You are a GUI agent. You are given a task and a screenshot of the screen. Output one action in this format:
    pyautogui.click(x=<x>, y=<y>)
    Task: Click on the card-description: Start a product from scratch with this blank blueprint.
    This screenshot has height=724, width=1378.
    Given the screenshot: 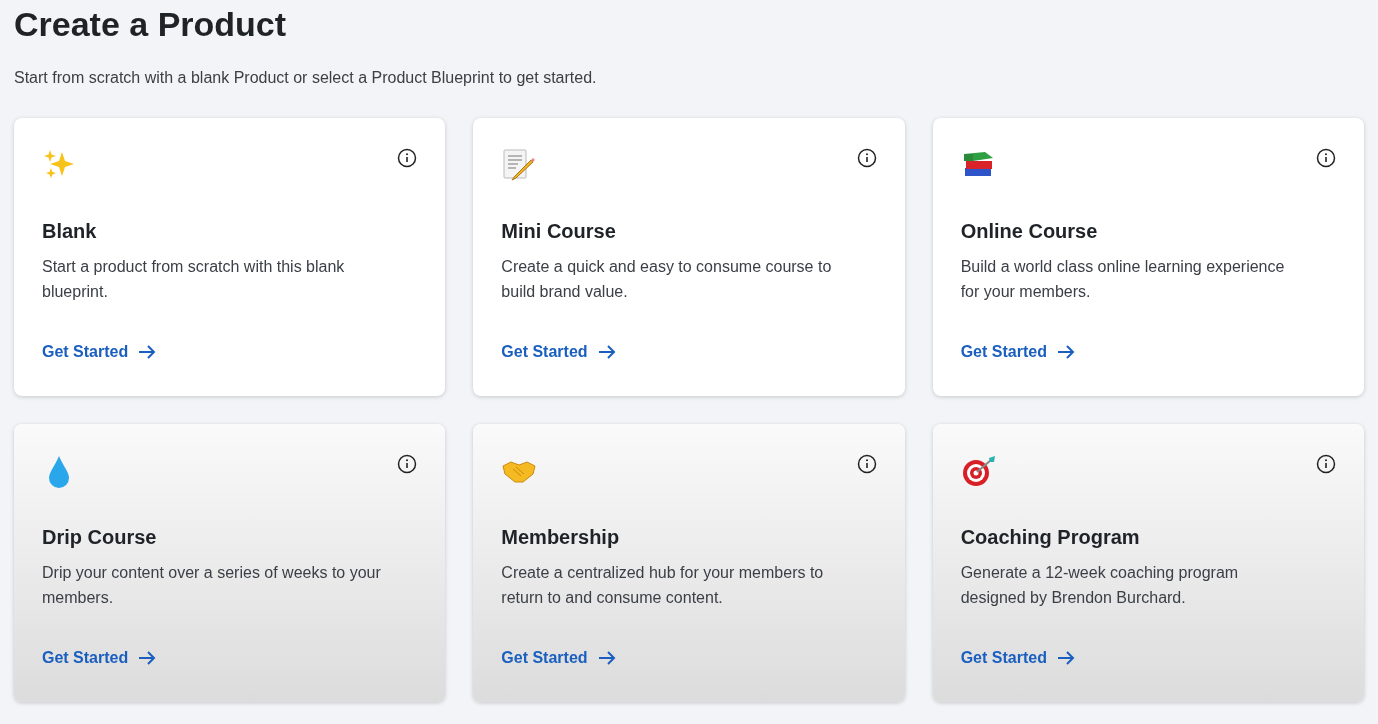 What is the action you would take?
    pyautogui.click(x=194, y=279)
    